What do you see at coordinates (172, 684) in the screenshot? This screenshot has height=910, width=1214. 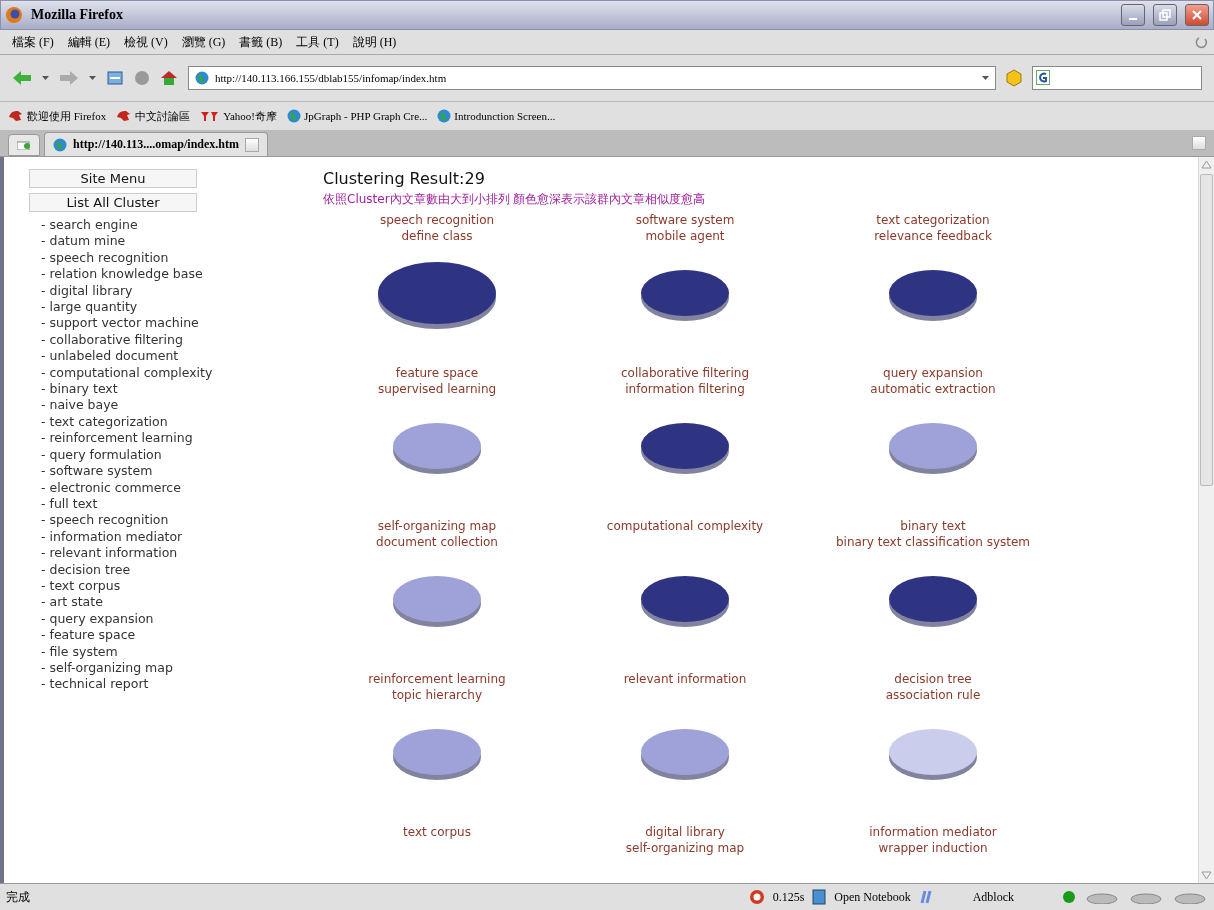 I see `cluster-link: - technical report` at bounding box center [172, 684].